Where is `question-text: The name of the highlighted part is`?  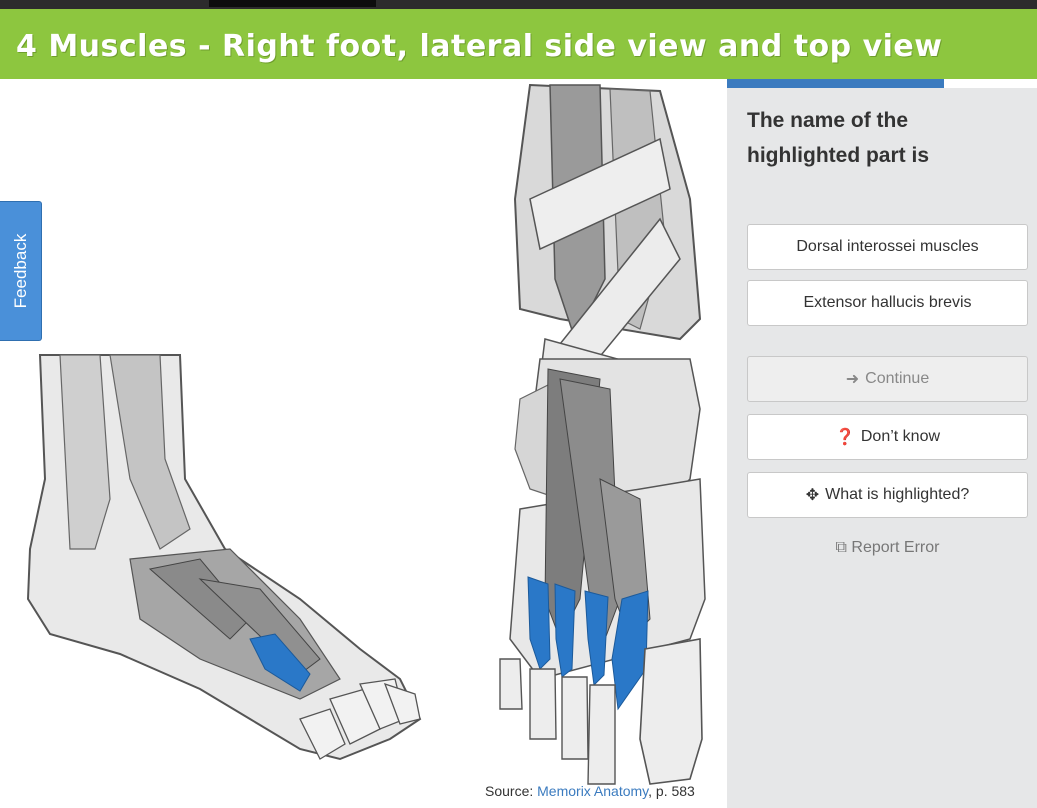 question-text: The name of the highlighted part is is located at coordinates (838, 138).